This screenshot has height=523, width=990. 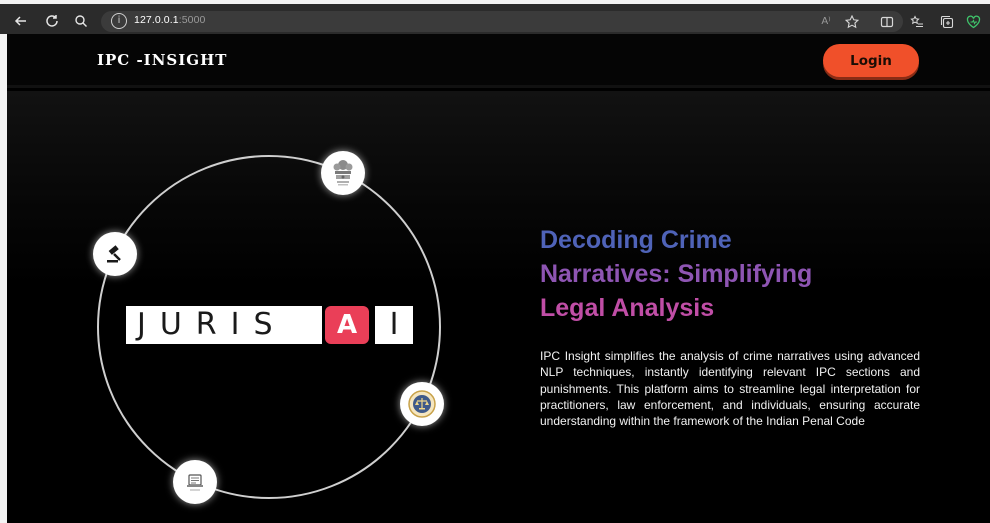 I want to click on login-button: Login, so click(x=871, y=60).